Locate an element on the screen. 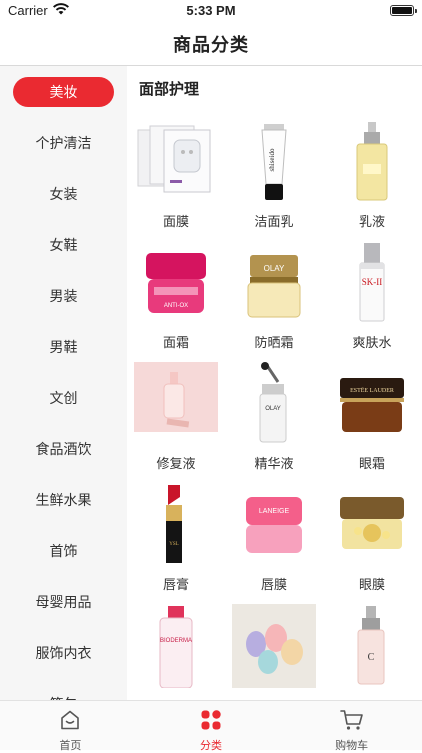  product-label: 眼膜 is located at coordinates (371, 585).